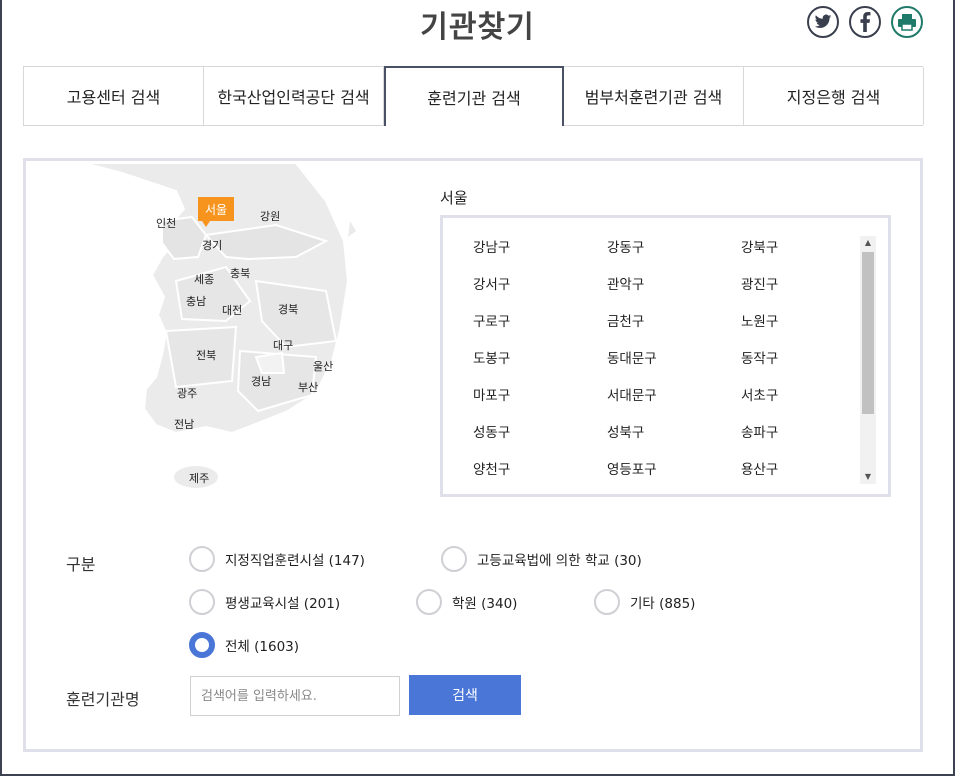  I want to click on map-label-gyeonggi: 경기, so click(212, 245).